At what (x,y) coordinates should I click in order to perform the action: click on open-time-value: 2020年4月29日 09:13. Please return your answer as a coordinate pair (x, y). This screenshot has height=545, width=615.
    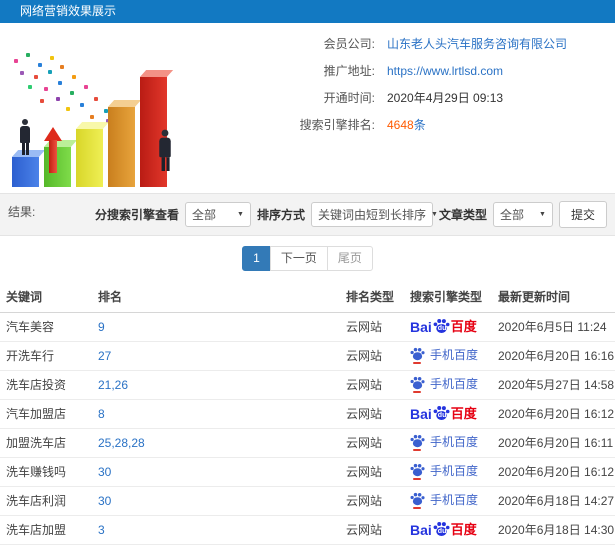
    Looking at the image, I should click on (445, 98).